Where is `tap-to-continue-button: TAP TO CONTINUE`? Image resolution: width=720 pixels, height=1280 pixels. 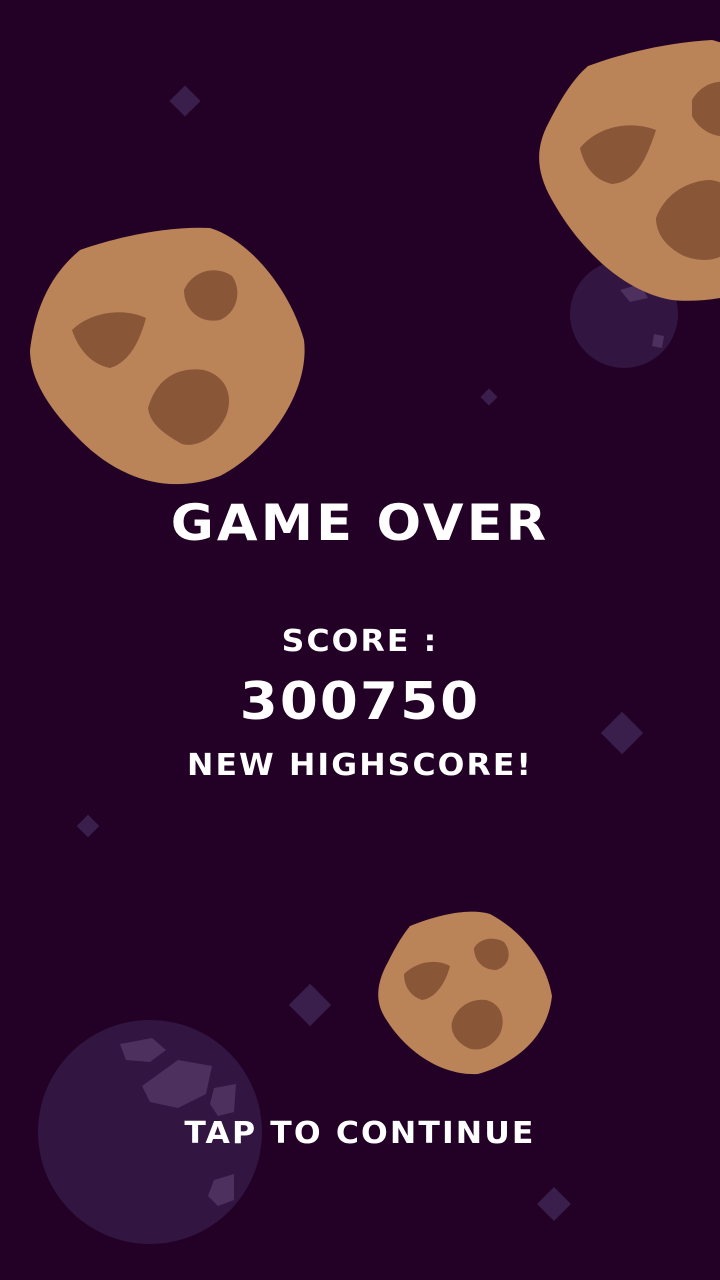 tap-to-continue-button: TAP TO CONTINUE is located at coordinates (360, 1133).